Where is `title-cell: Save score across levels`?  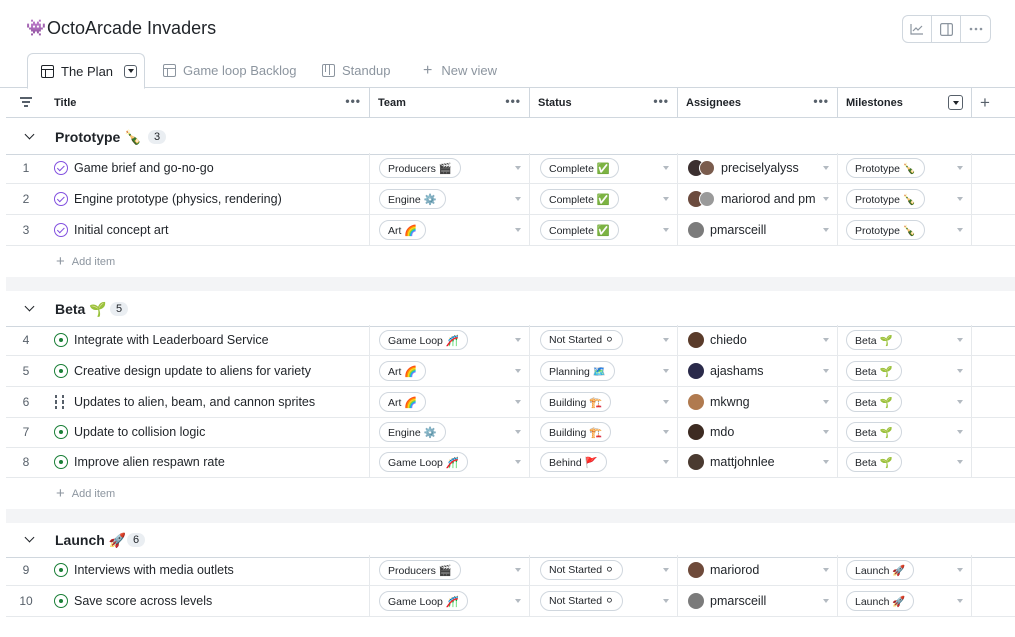 title-cell: Save score across levels is located at coordinates (208, 601).